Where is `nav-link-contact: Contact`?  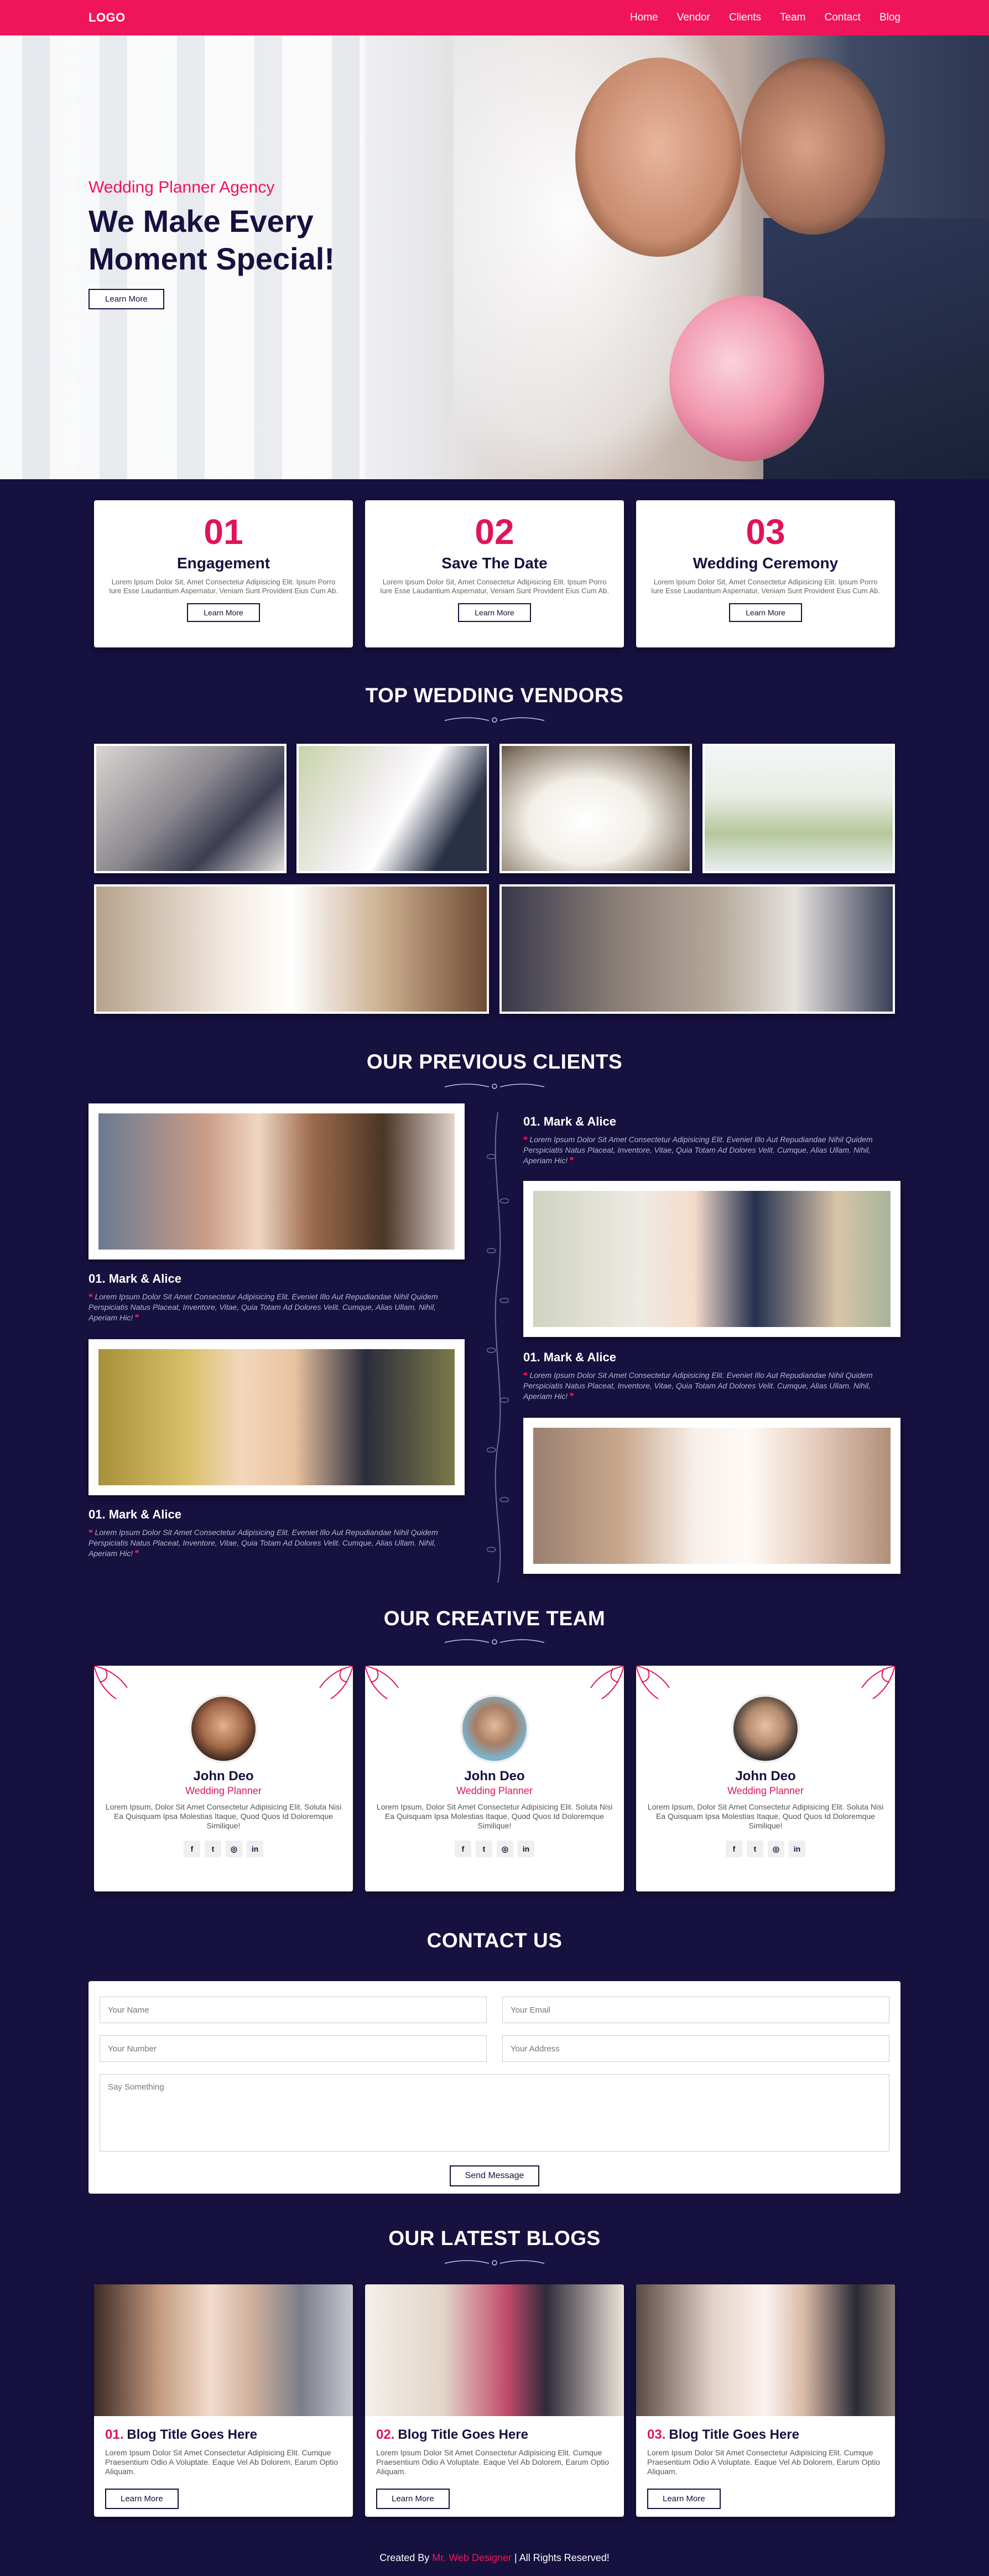 nav-link-contact: Contact is located at coordinates (842, 18).